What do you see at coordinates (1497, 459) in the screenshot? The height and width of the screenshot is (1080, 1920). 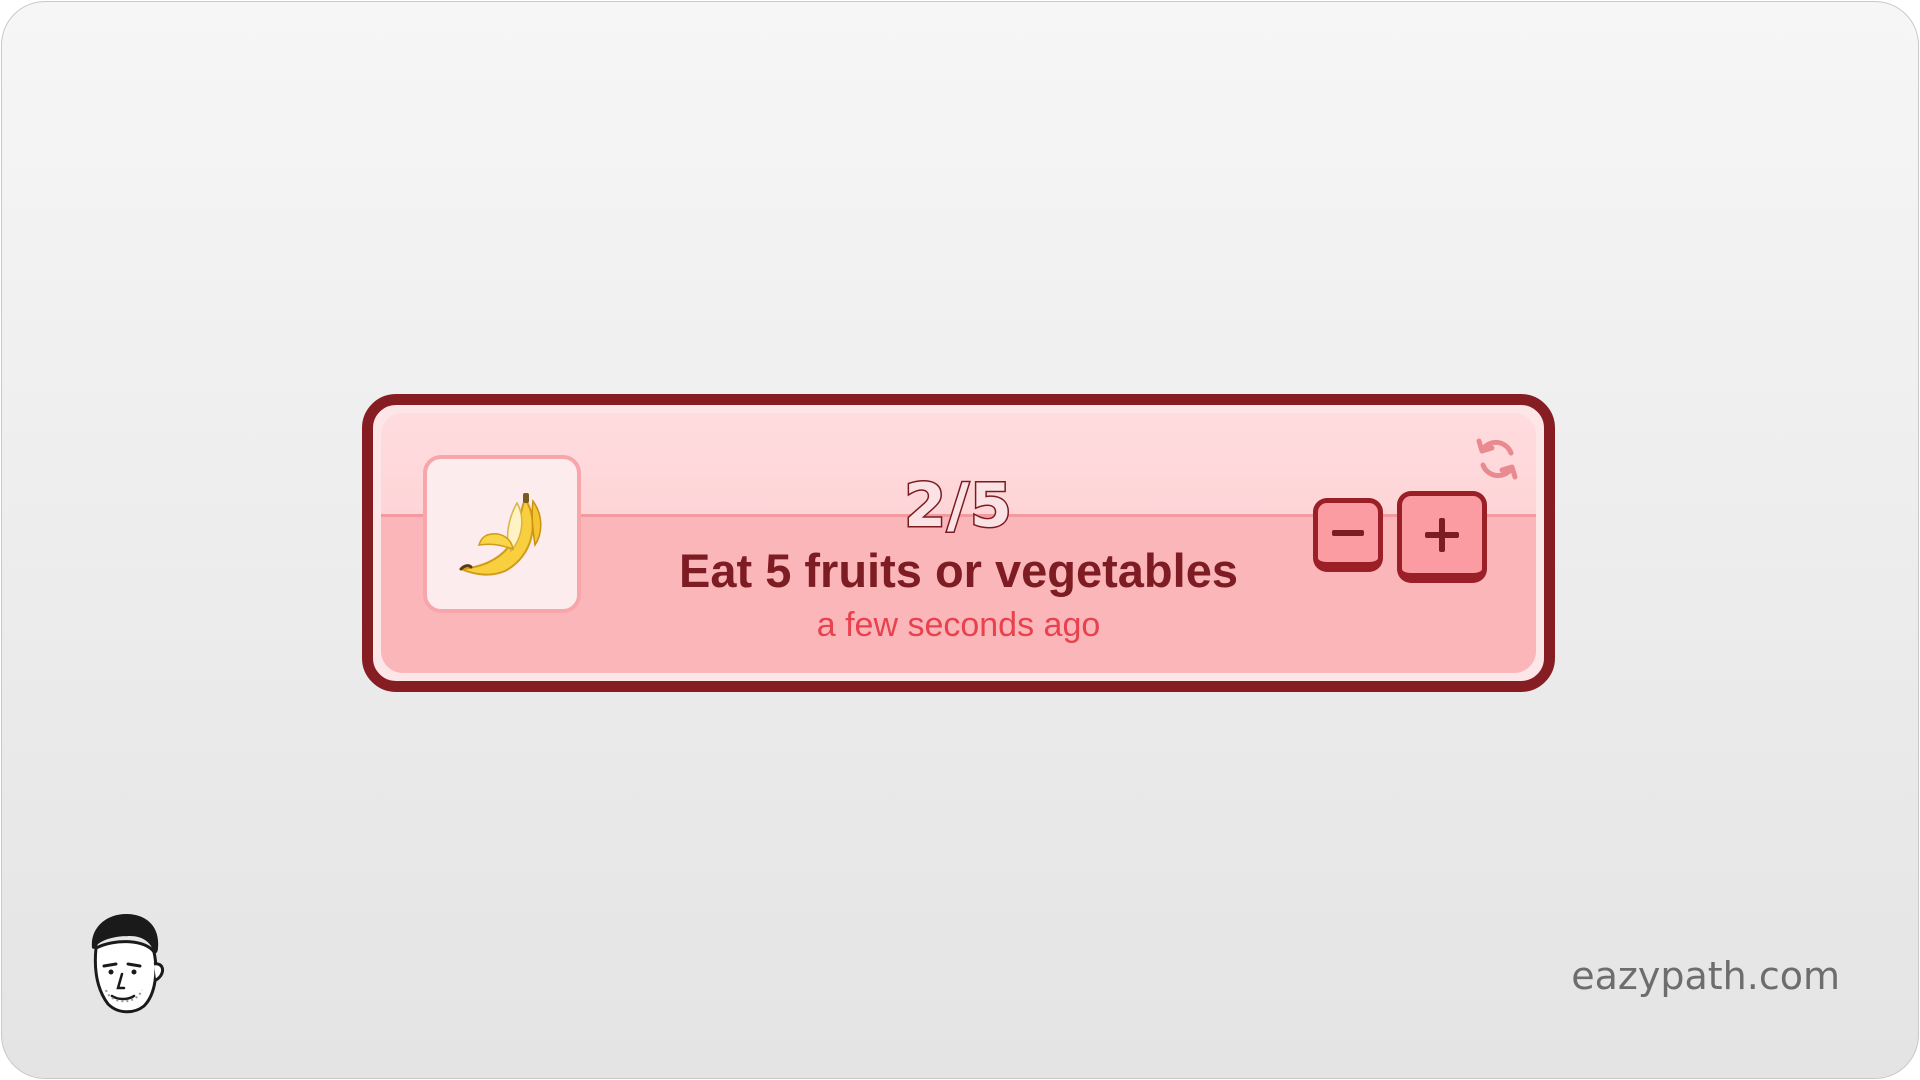 I see `refresh-icon` at bounding box center [1497, 459].